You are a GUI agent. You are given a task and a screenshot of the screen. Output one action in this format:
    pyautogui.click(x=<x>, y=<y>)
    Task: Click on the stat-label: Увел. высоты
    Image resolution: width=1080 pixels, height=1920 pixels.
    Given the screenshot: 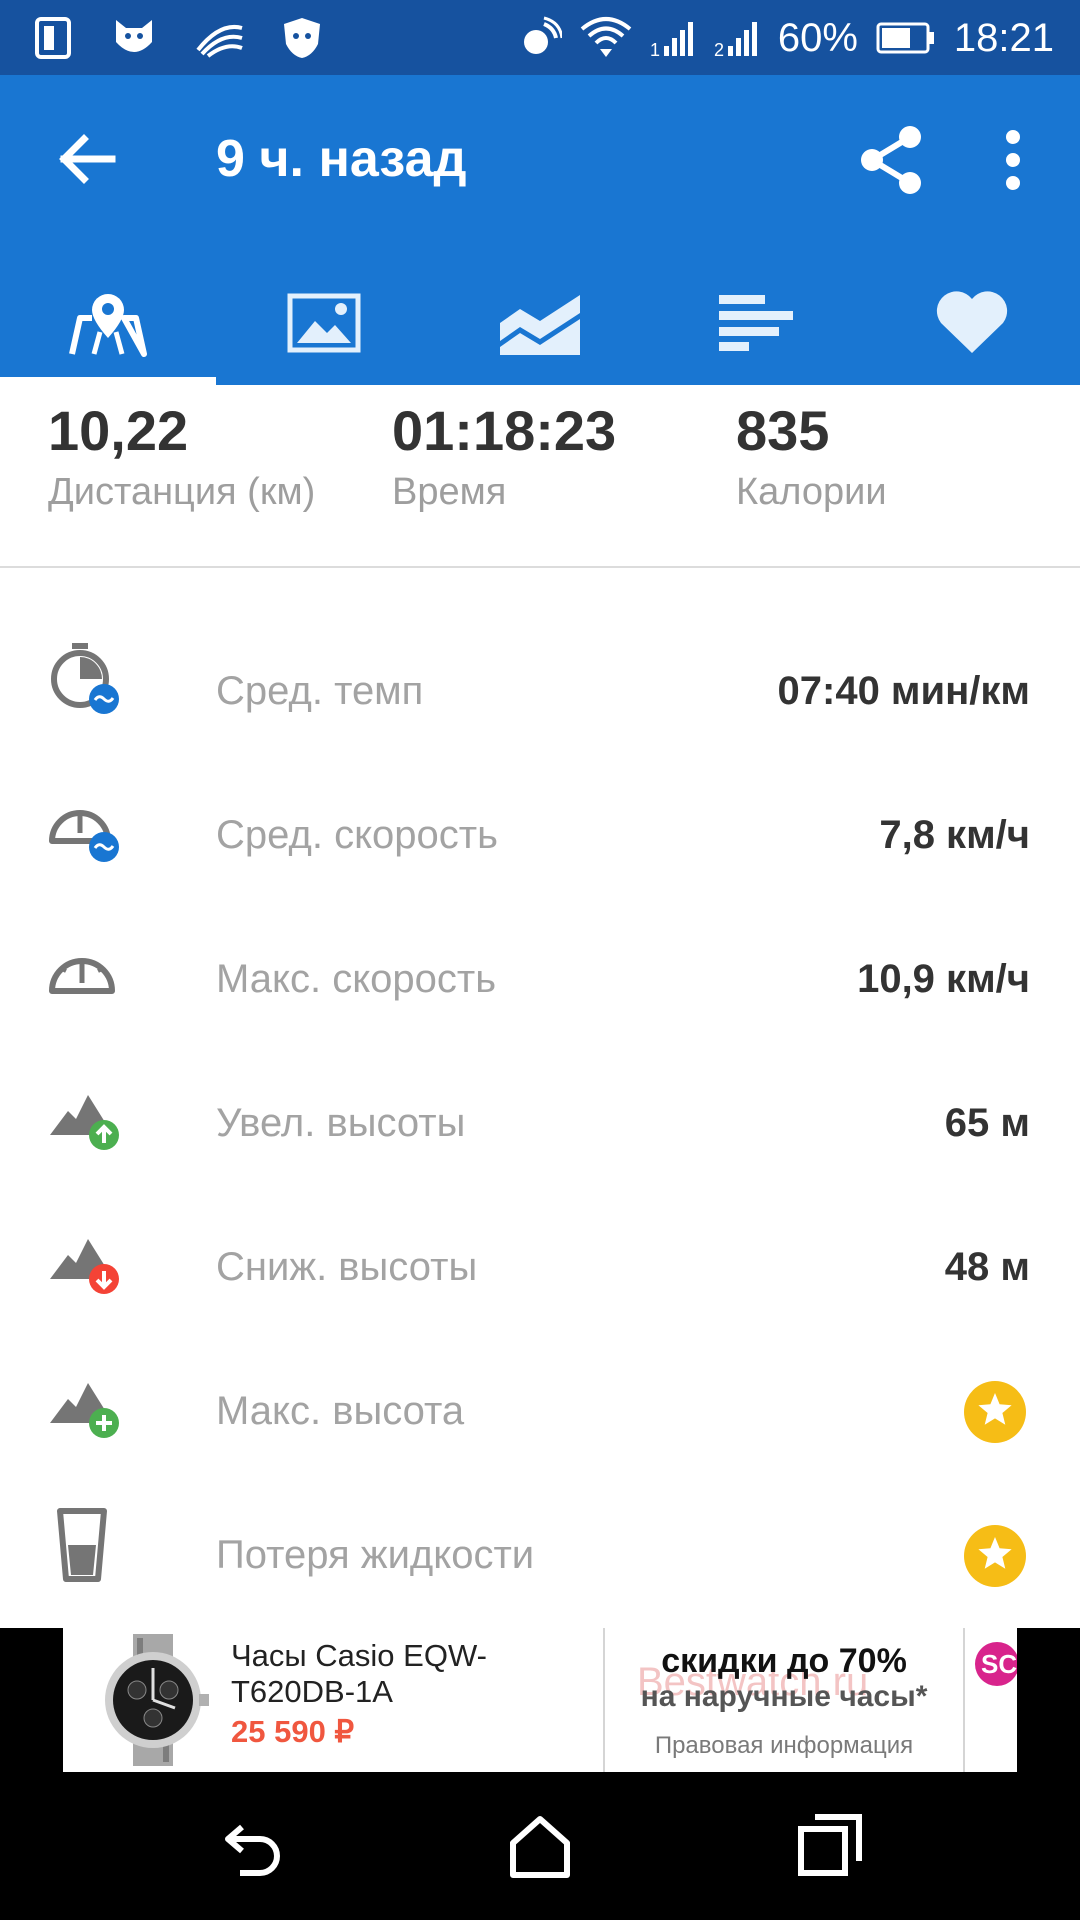 What is the action you would take?
    pyautogui.click(x=341, y=1123)
    